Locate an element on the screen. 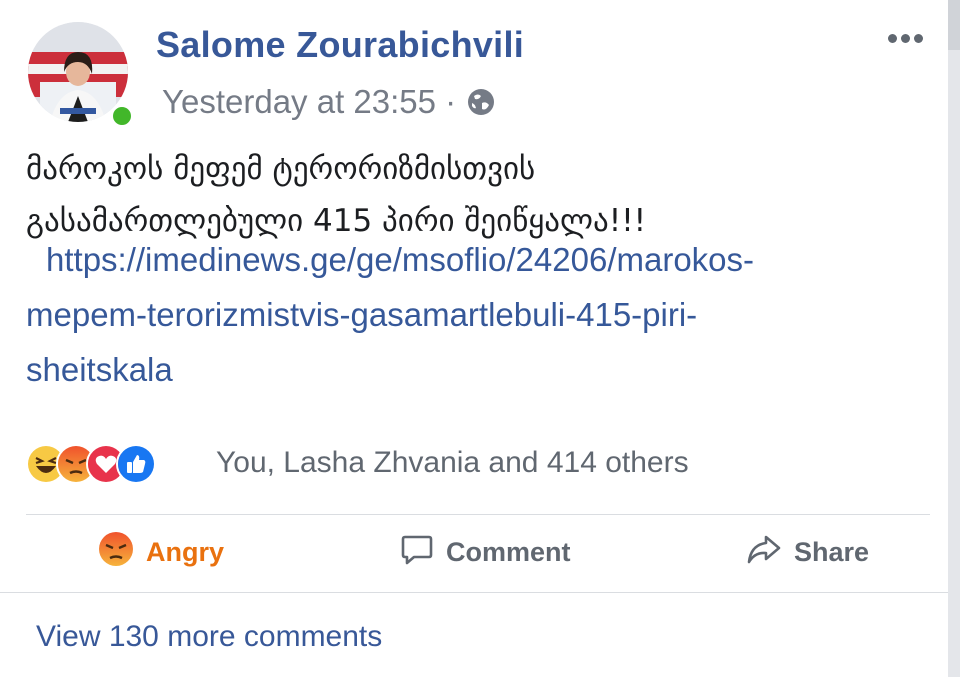 Image resolution: width=960 pixels, height=677 pixels. post-timestamp: Yesterday at 23:55 · is located at coordinates (309, 102).